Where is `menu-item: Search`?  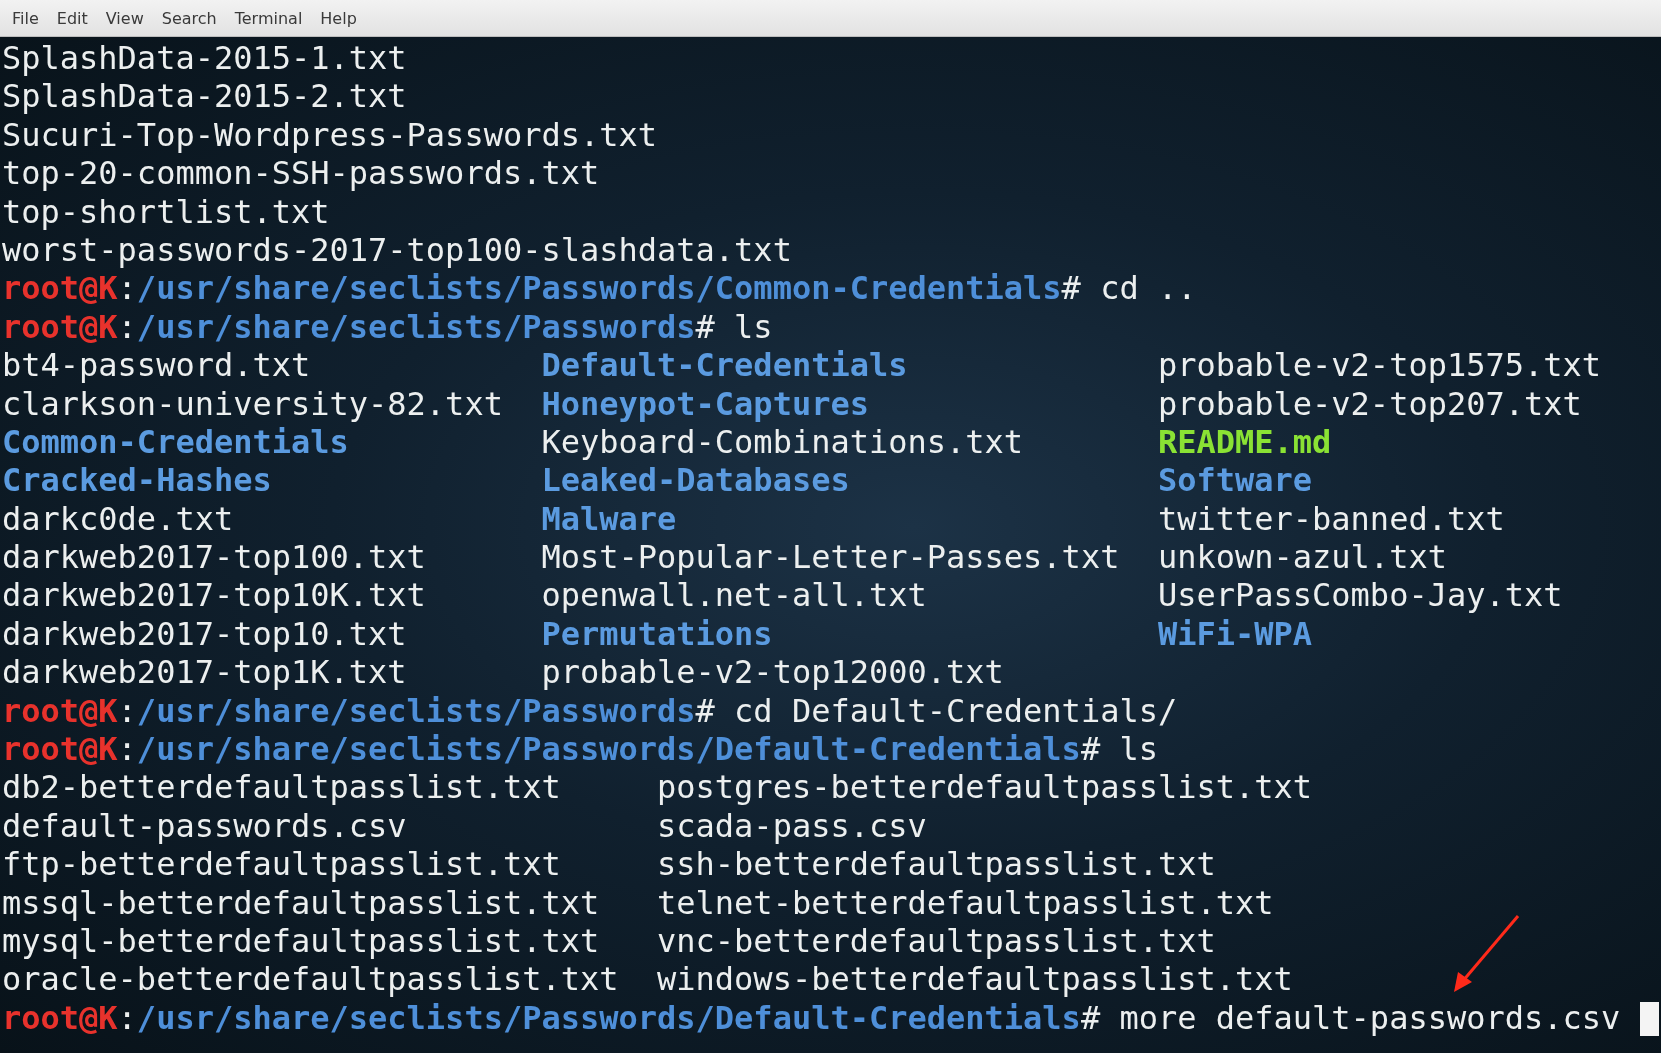 menu-item: Search is located at coordinates (189, 18).